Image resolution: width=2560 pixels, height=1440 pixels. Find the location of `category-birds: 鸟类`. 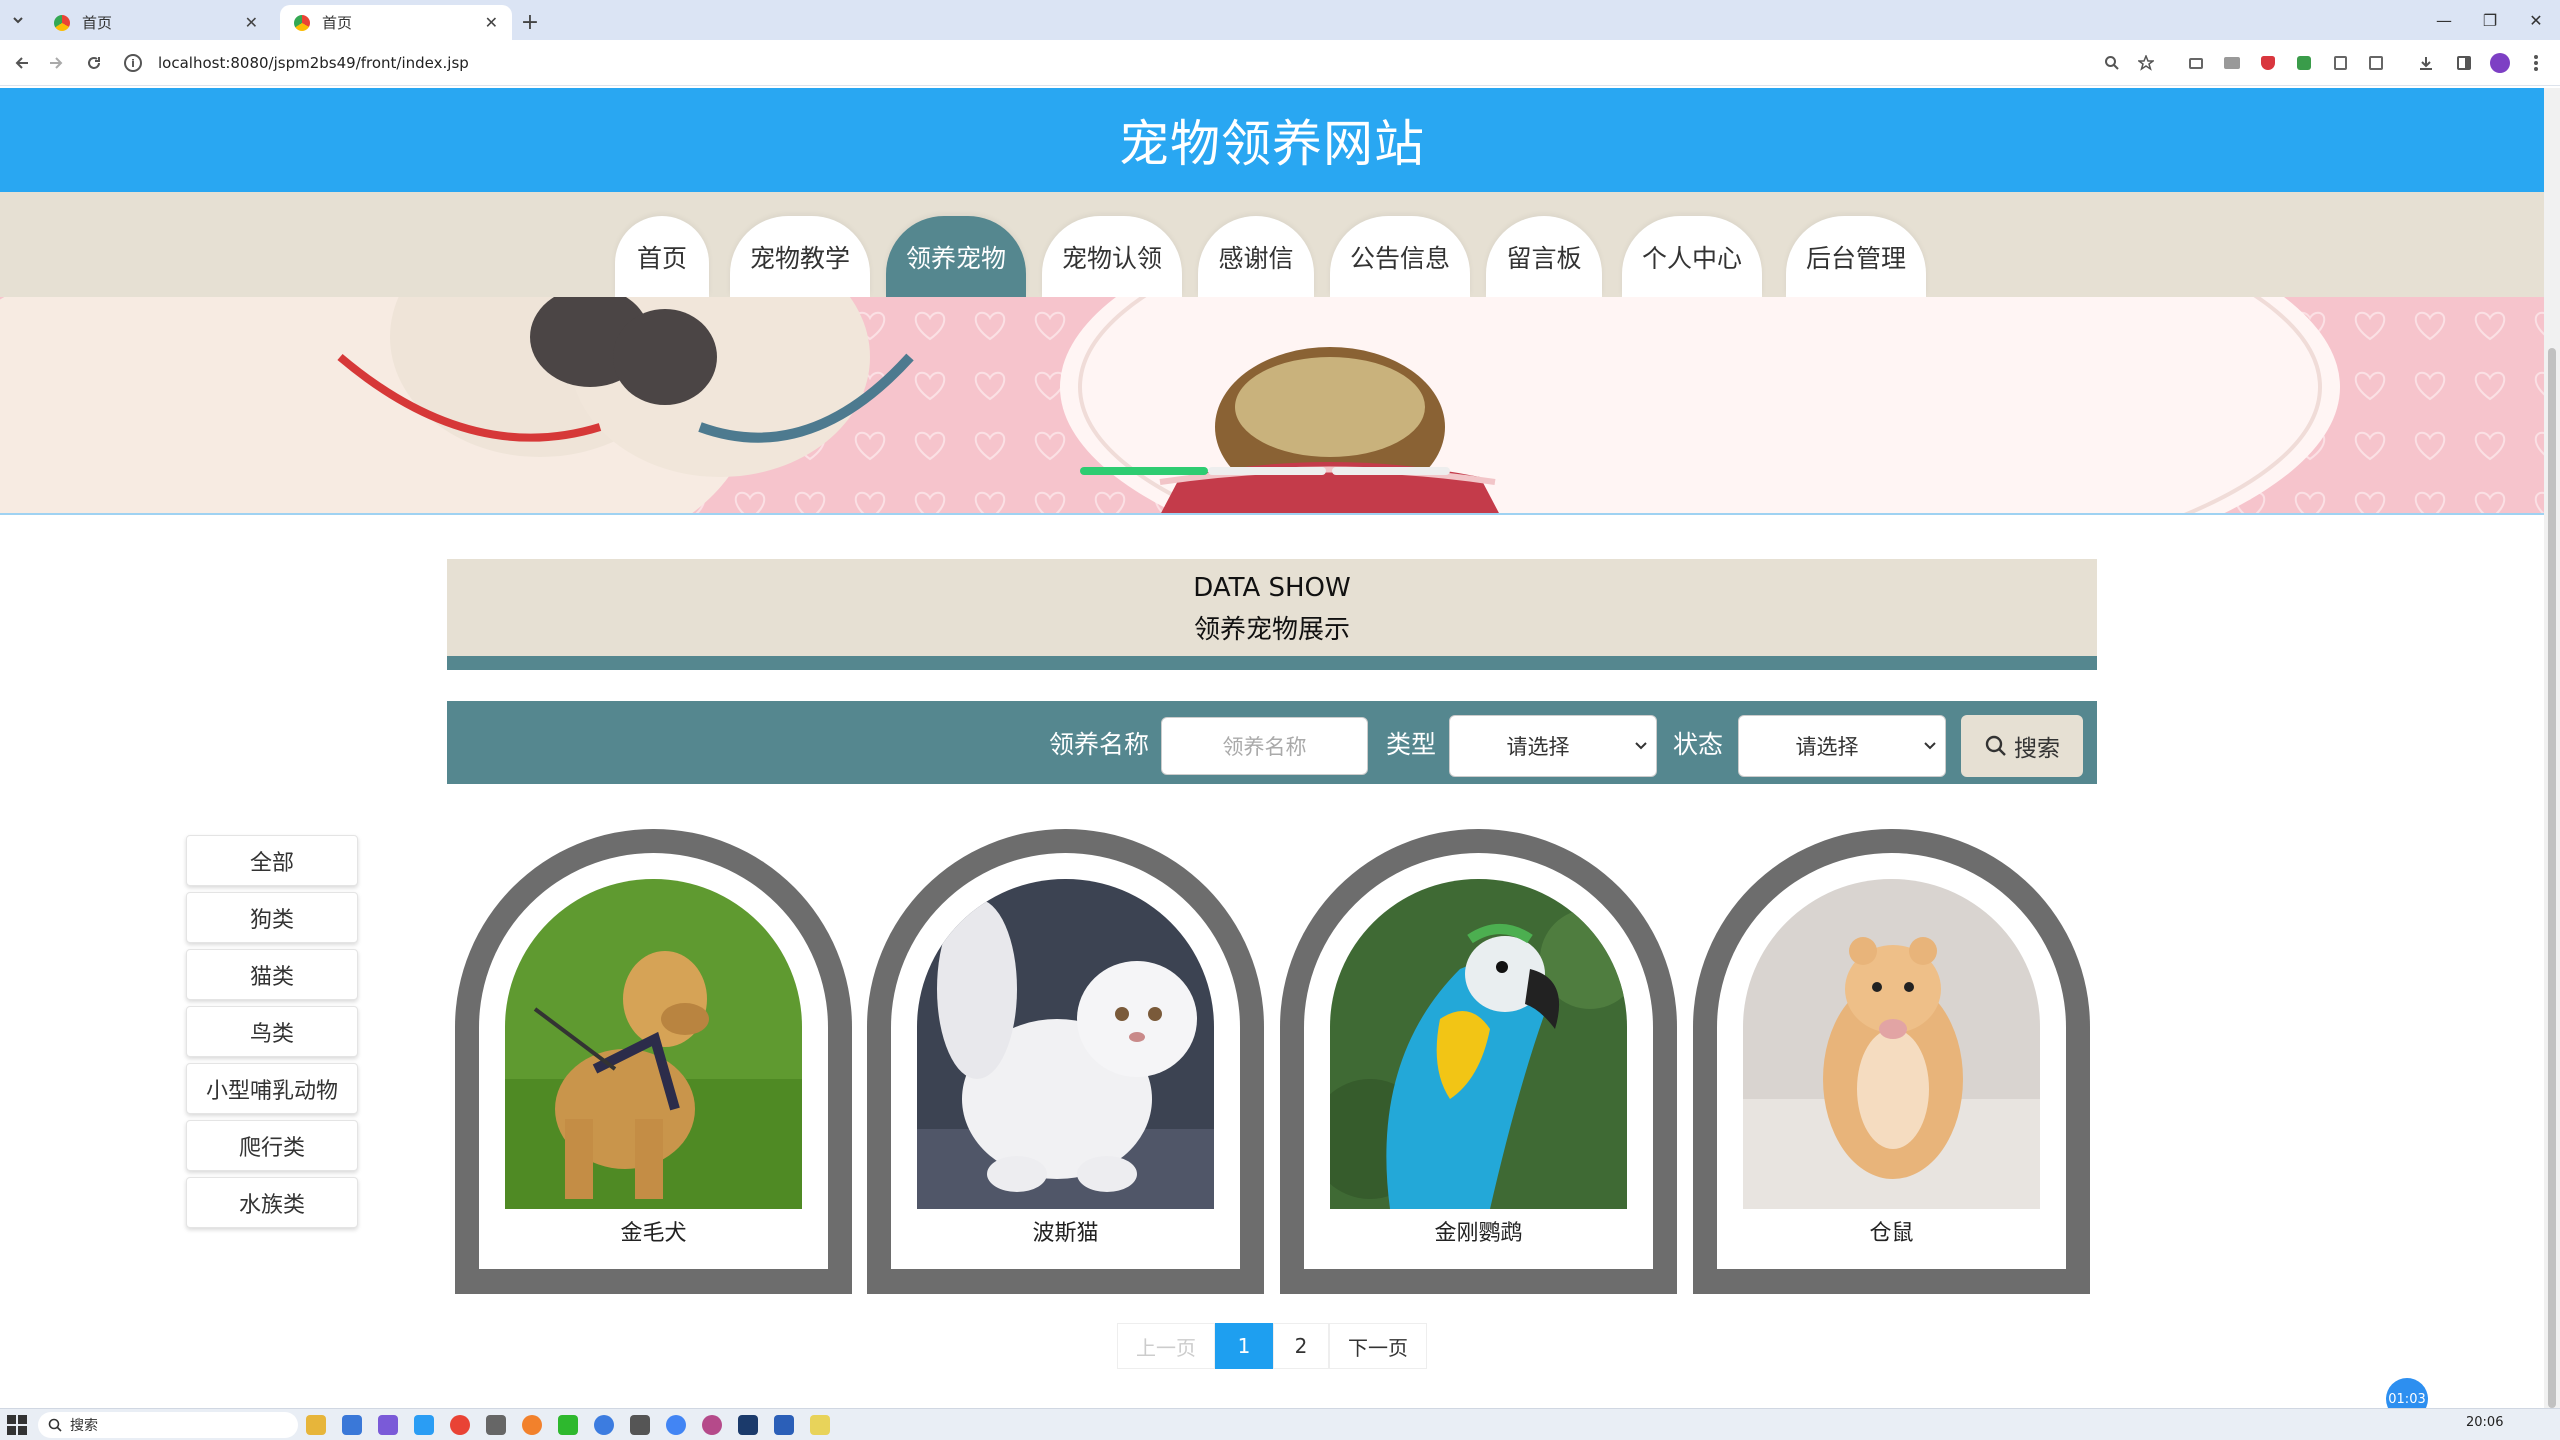

category-birds: 鸟类 is located at coordinates (272, 1031).